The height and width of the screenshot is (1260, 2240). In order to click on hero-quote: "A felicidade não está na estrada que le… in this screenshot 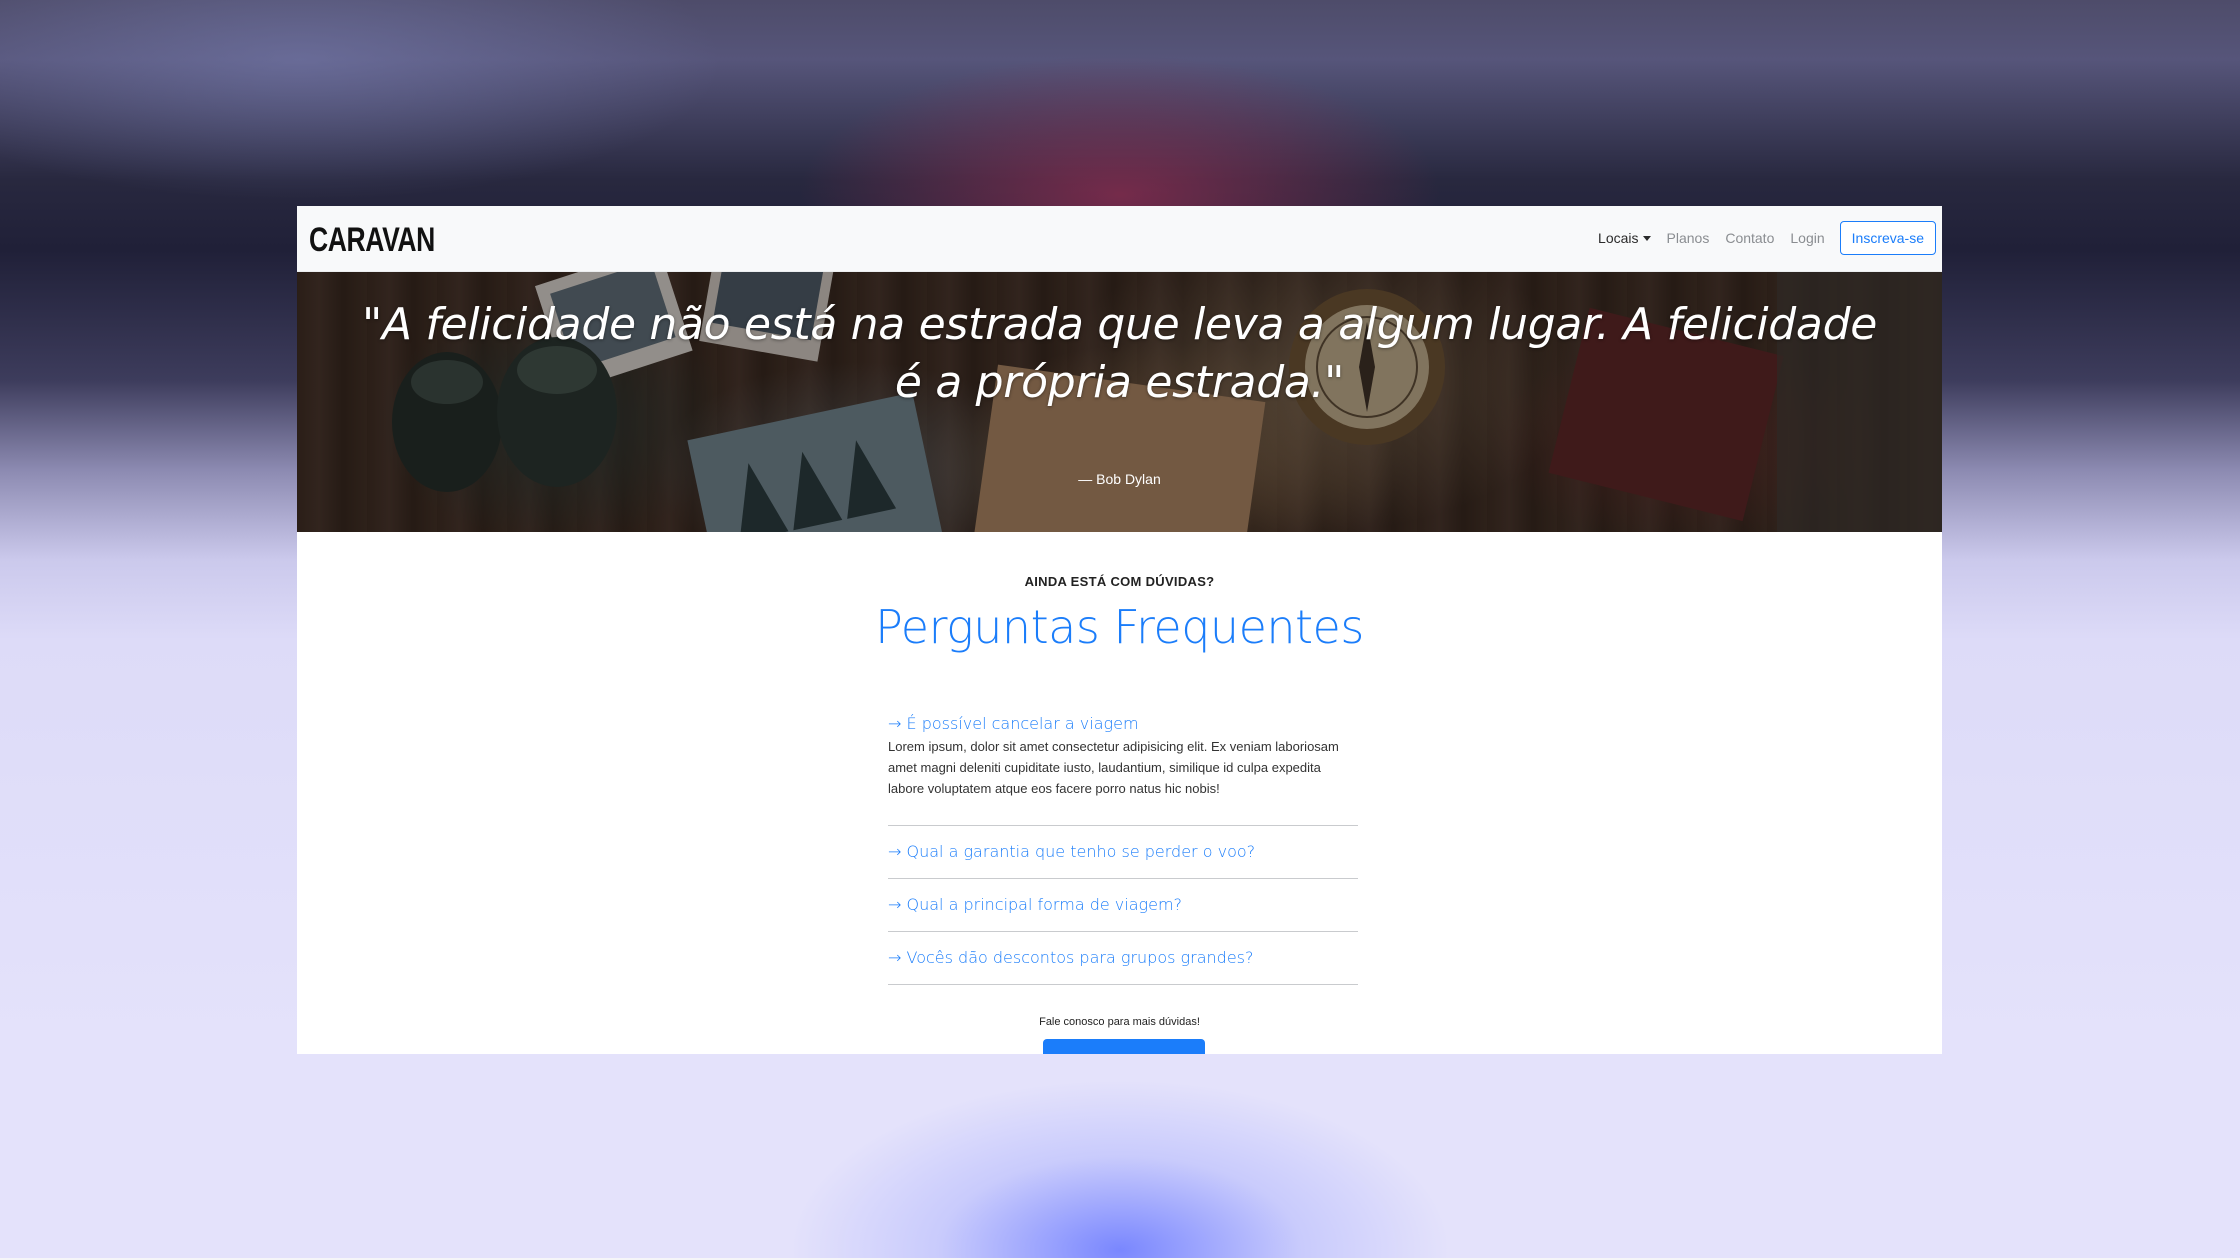, I will do `click(1119, 353)`.